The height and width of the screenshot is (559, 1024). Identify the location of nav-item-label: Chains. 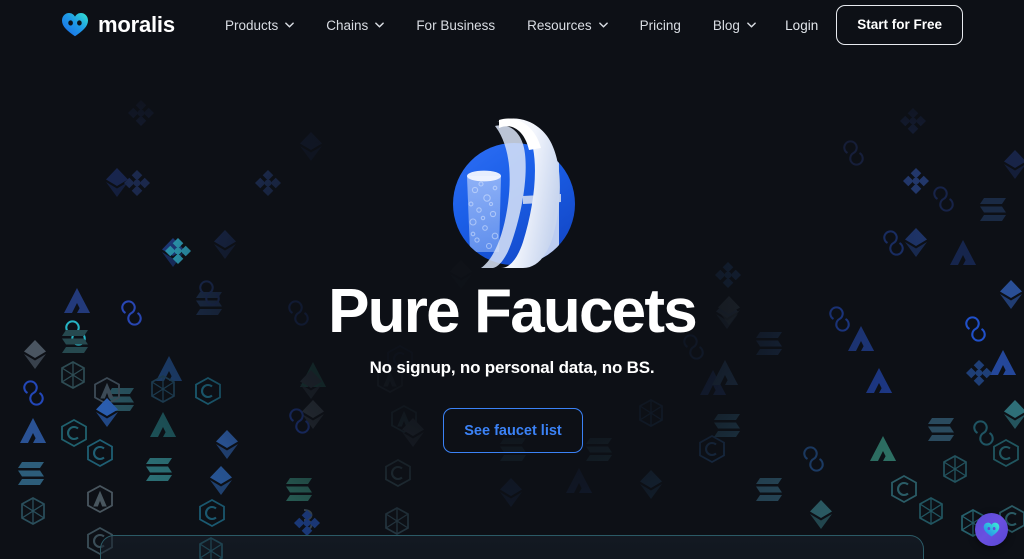
(347, 25).